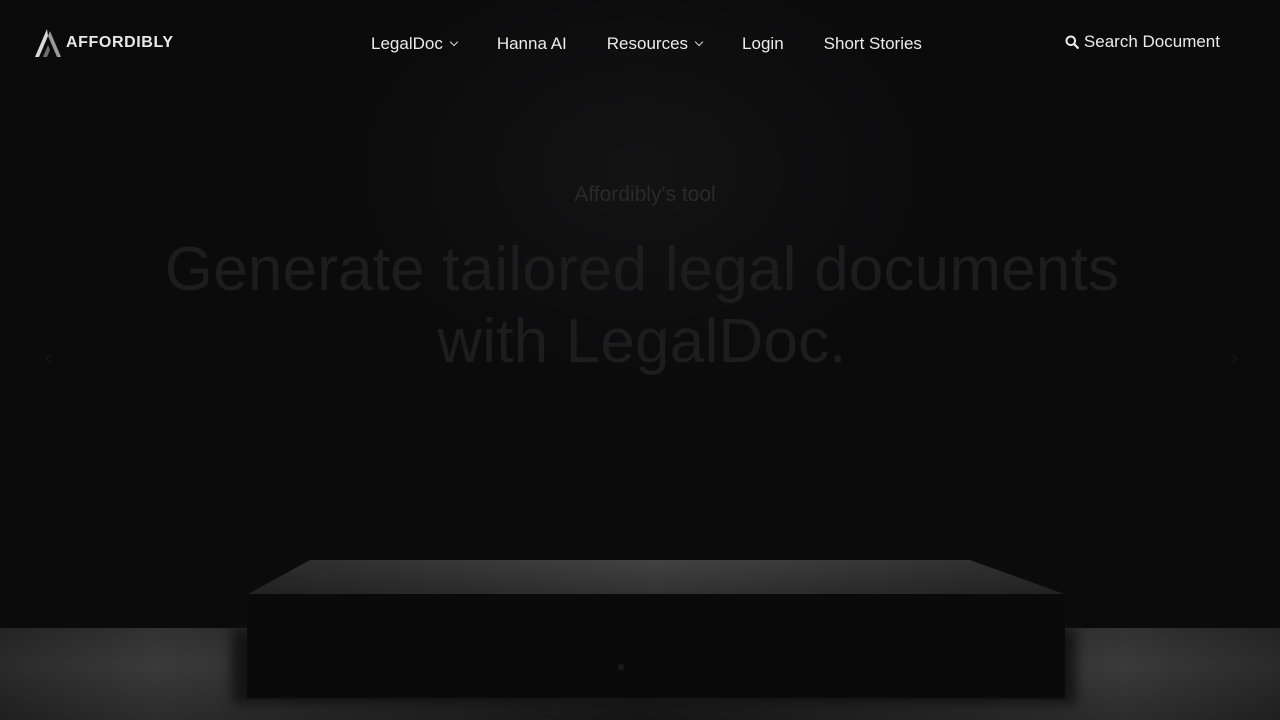 Image resolution: width=1280 pixels, height=720 pixels. I want to click on slider-indicator-dot, so click(621, 667).